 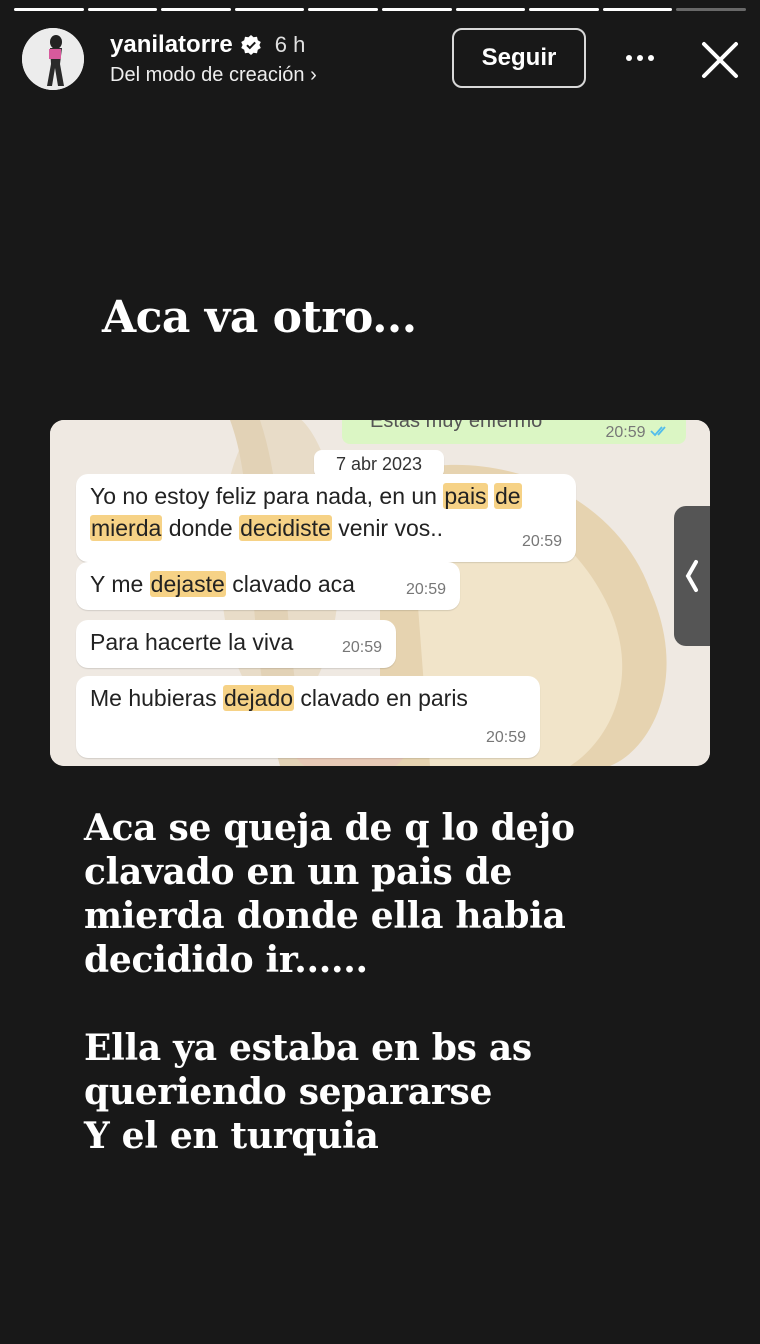 What do you see at coordinates (201, 528) in the screenshot?
I see `message-text-segment: donde` at bounding box center [201, 528].